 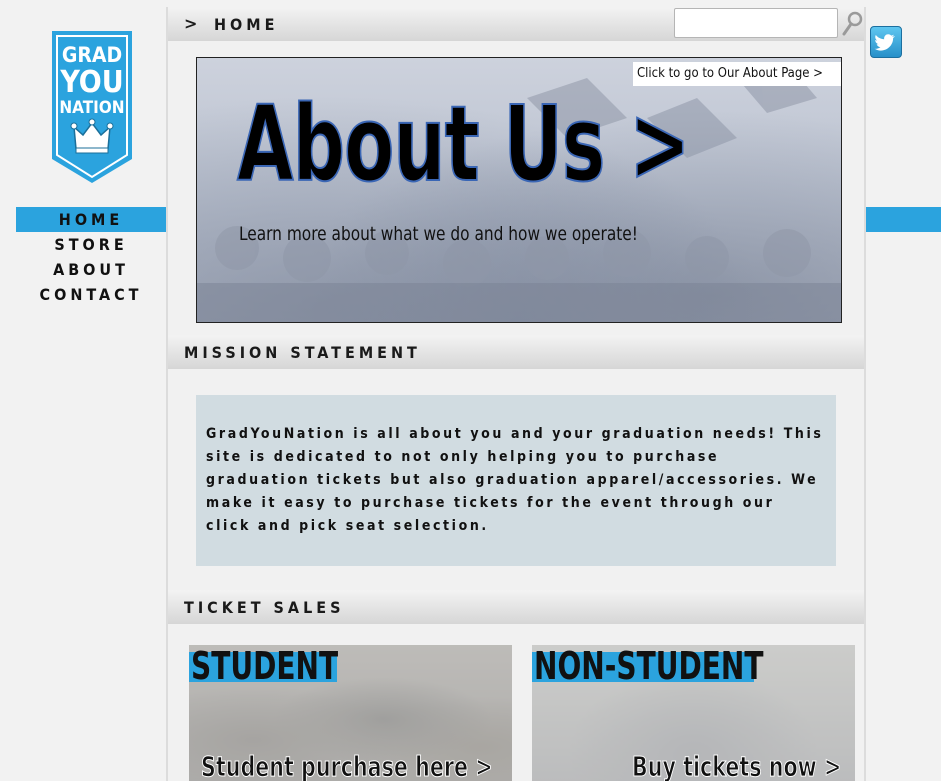 What do you see at coordinates (246, 24) in the screenshot?
I see `page-title: HOME` at bounding box center [246, 24].